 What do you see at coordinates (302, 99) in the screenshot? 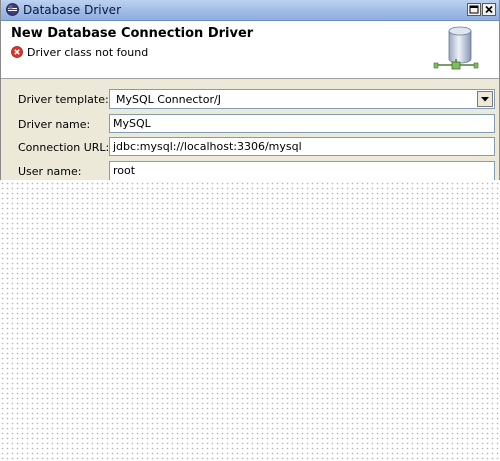
I see `driver-template-select: MySQL Connector/J` at bounding box center [302, 99].